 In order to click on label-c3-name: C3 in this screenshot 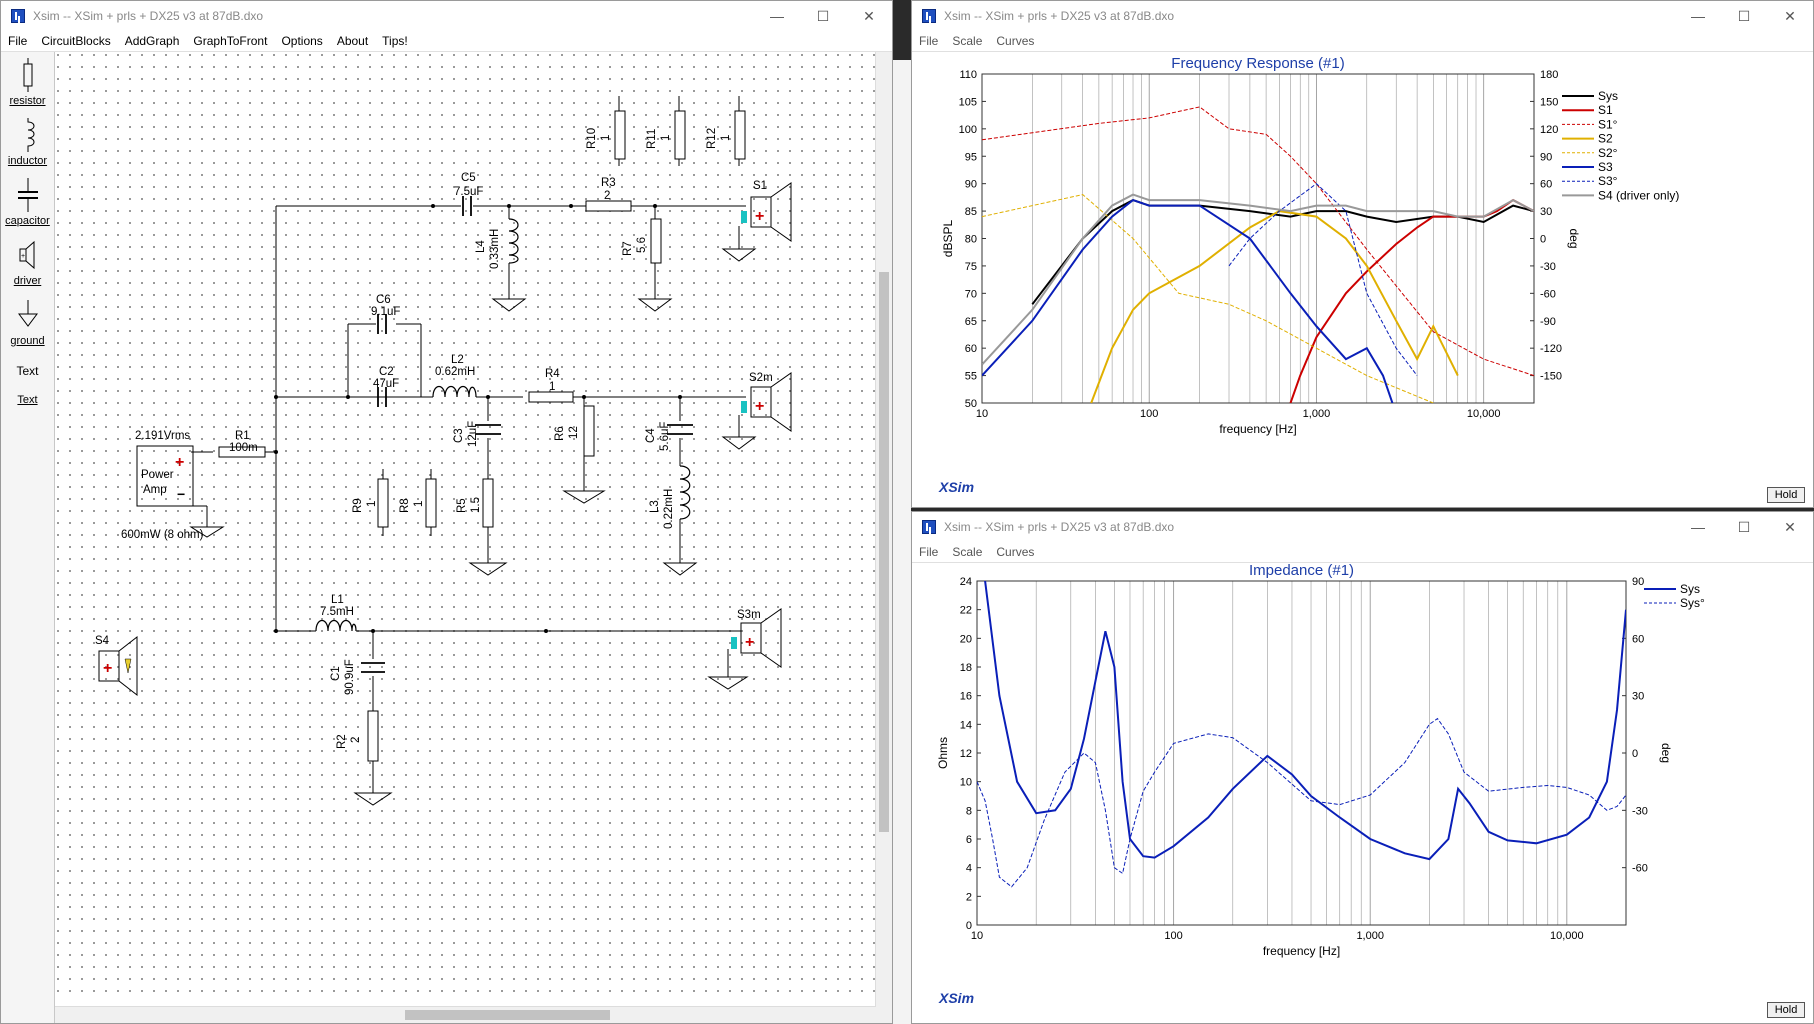, I will do `click(459, 435)`.